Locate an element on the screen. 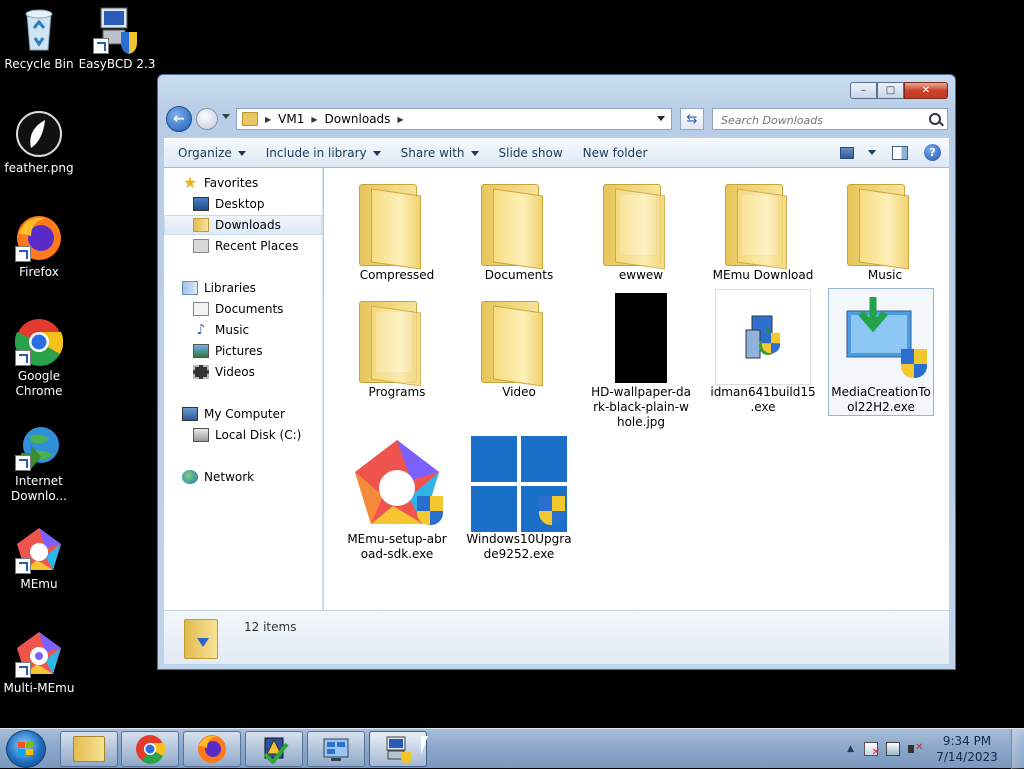 This screenshot has height=769, width=1024. nav-music: ♪ Music is located at coordinates (243, 330).